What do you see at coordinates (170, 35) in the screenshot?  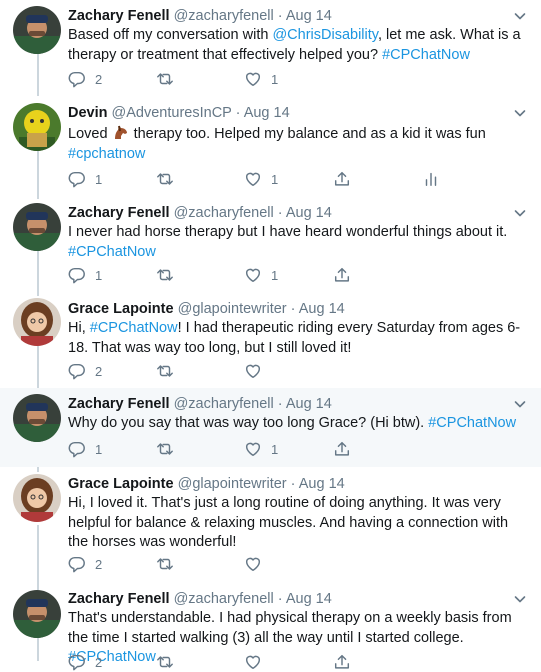 I see `text-segment: Based off my conversation with` at bounding box center [170, 35].